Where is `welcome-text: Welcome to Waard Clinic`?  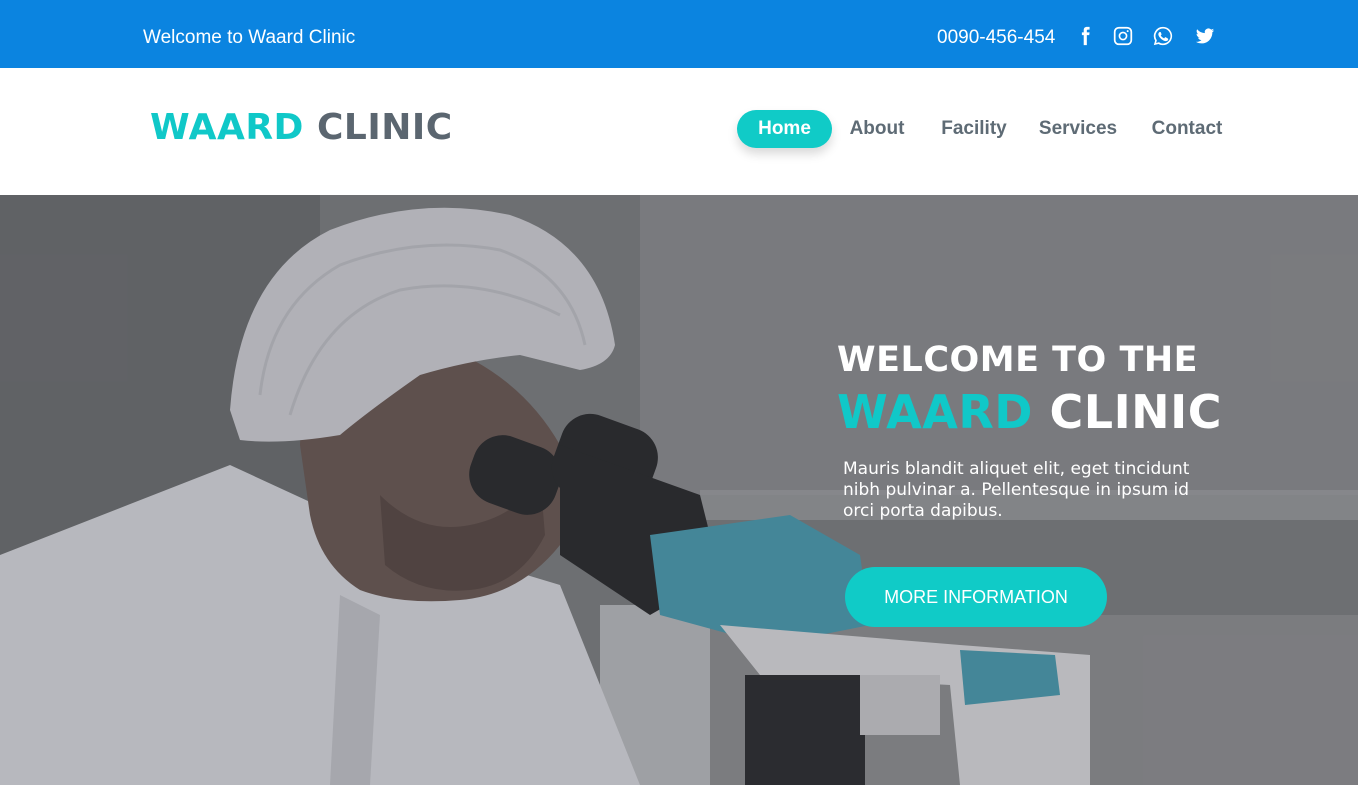 welcome-text: Welcome to Waard Clinic is located at coordinates (249, 37).